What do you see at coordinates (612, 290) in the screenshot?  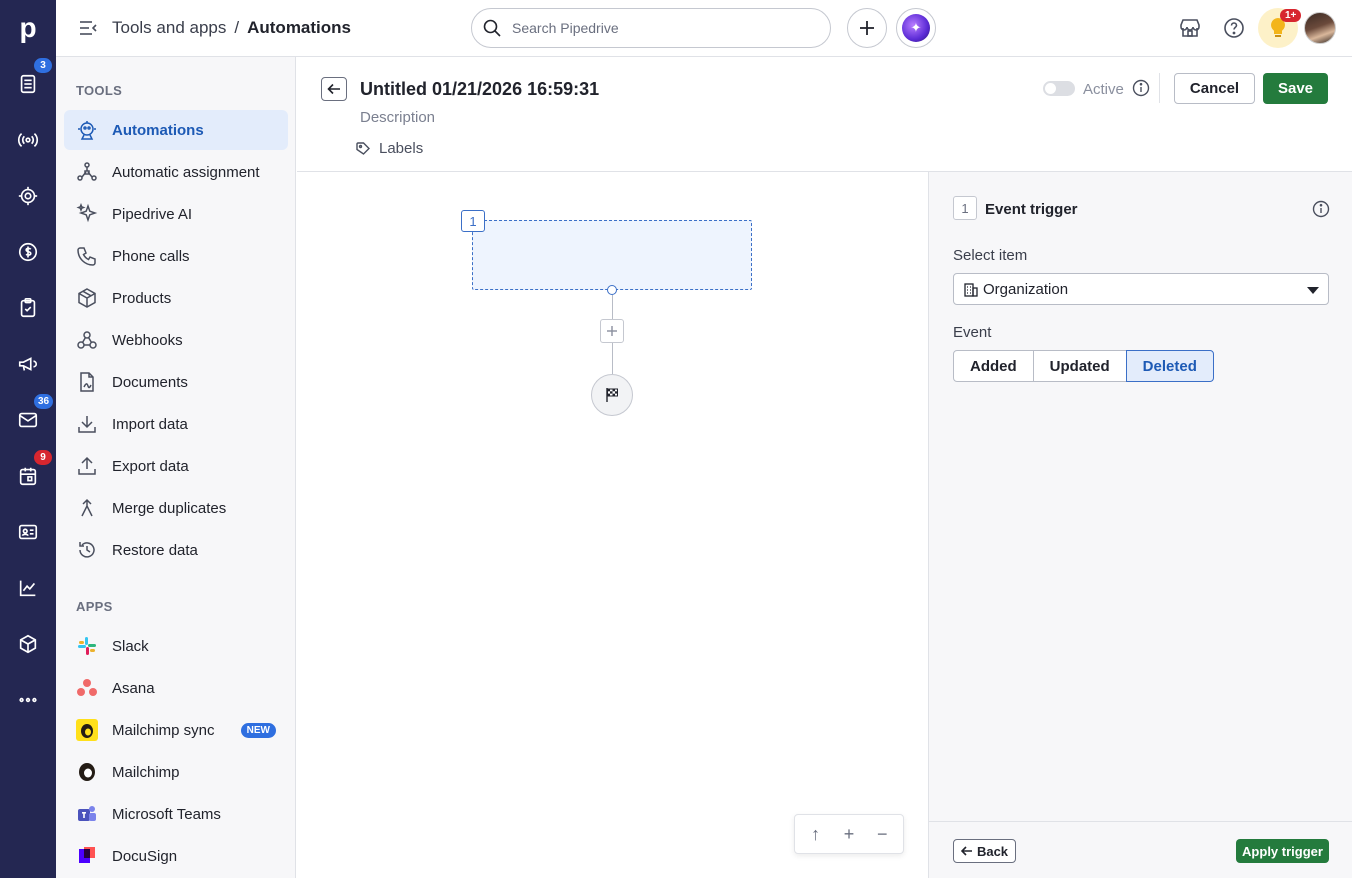 I see `connector-dot` at bounding box center [612, 290].